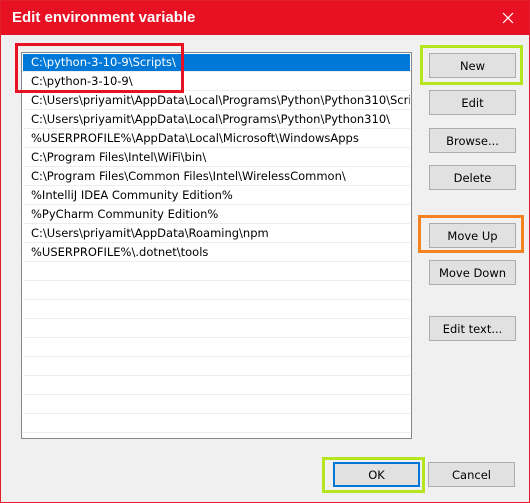 This screenshot has width=530, height=503. Describe the element at coordinates (472, 177) in the screenshot. I see `delete-button: Delete` at that location.